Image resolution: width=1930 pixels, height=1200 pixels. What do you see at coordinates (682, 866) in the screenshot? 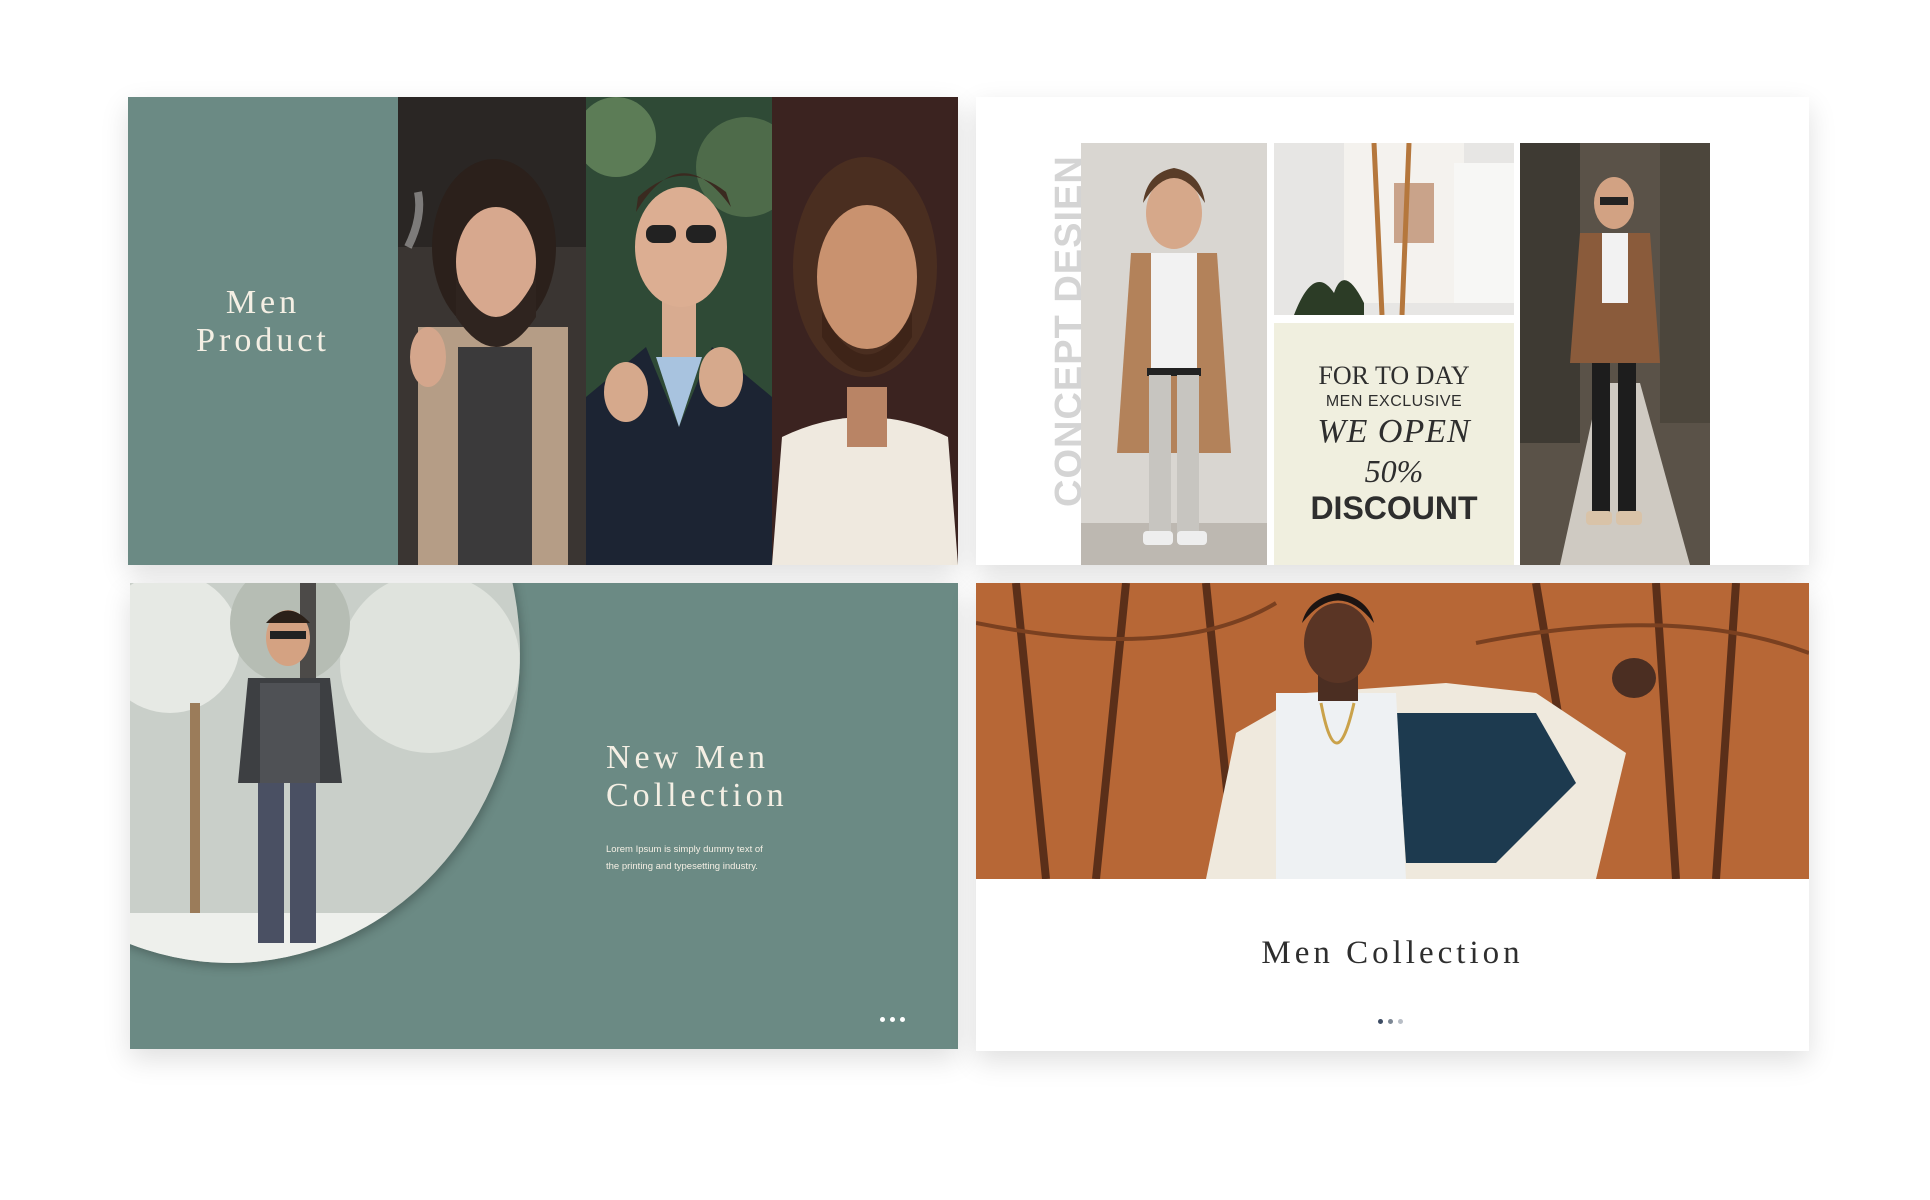
I see `body-line-2: the printing and typesetting industry.` at bounding box center [682, 866].